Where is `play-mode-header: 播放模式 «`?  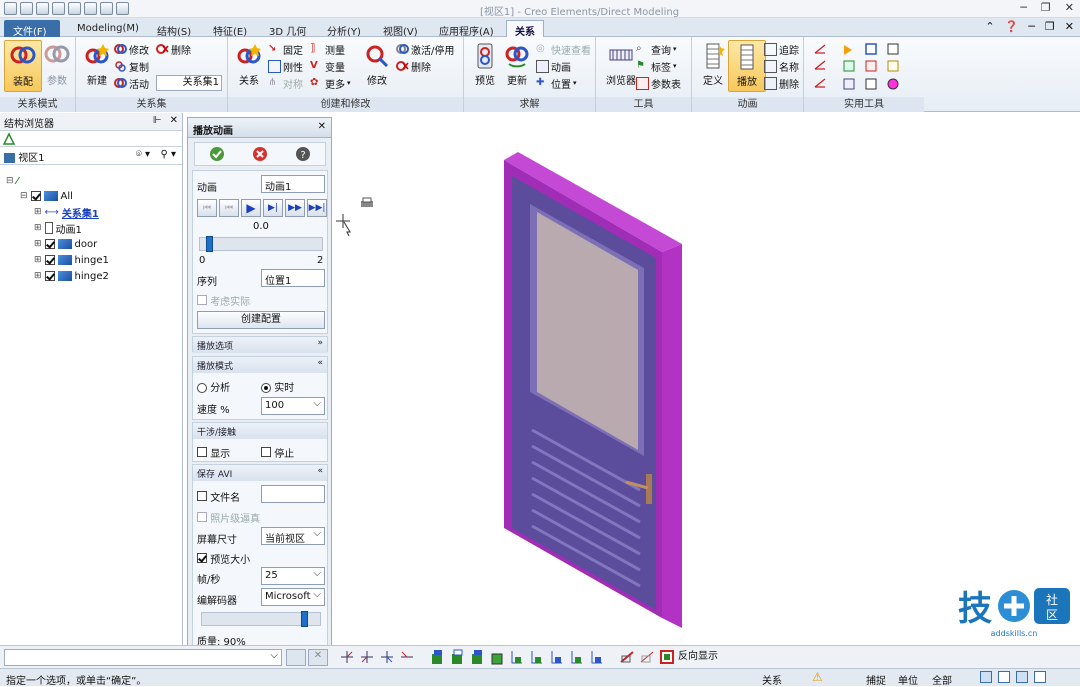
play-mode-header: 播放模式 « is located at coordinates (260, 365).